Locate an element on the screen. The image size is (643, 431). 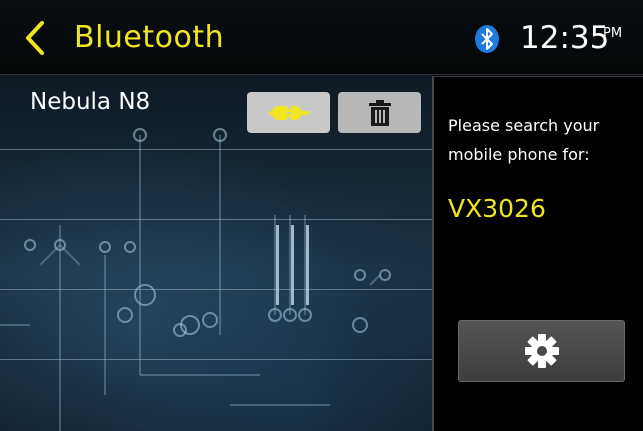
chevron-left-icon is located at coordinates (35, 38).